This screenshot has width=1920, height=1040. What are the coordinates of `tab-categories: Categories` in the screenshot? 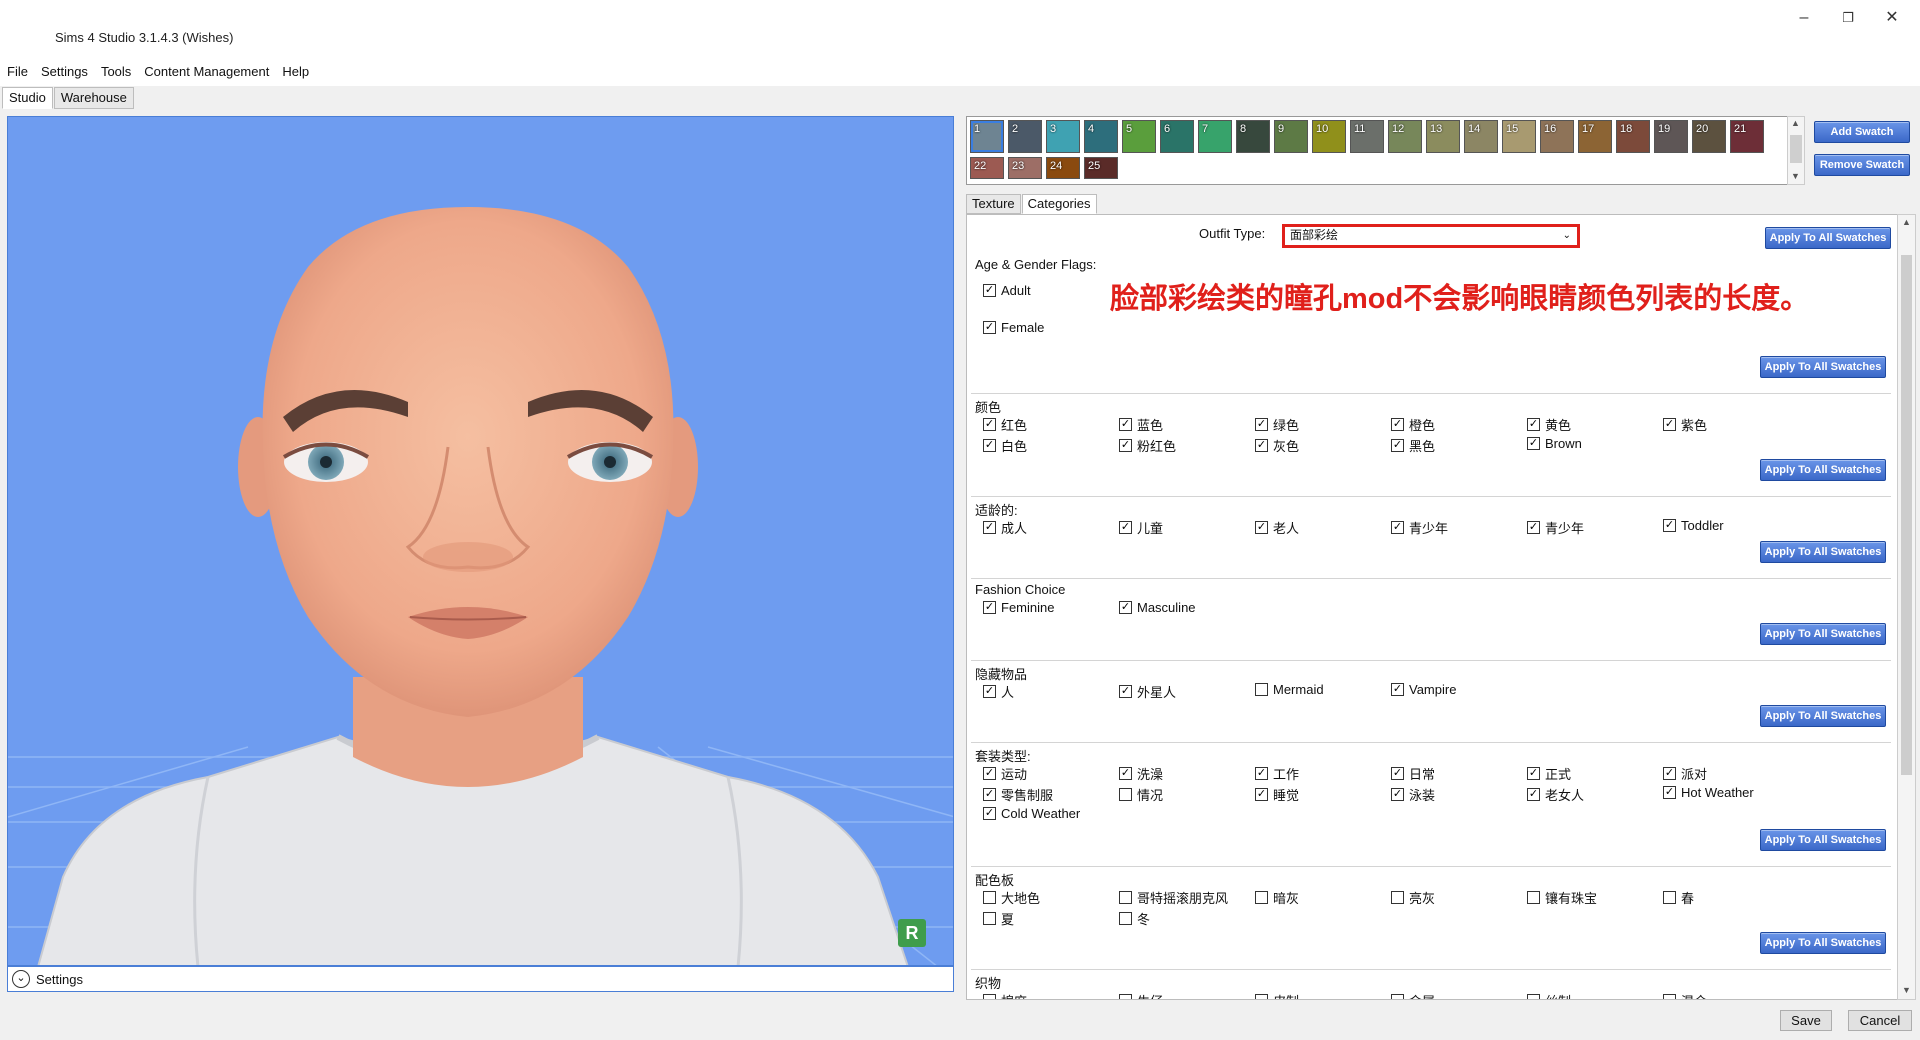 It's located at (1059, 204).